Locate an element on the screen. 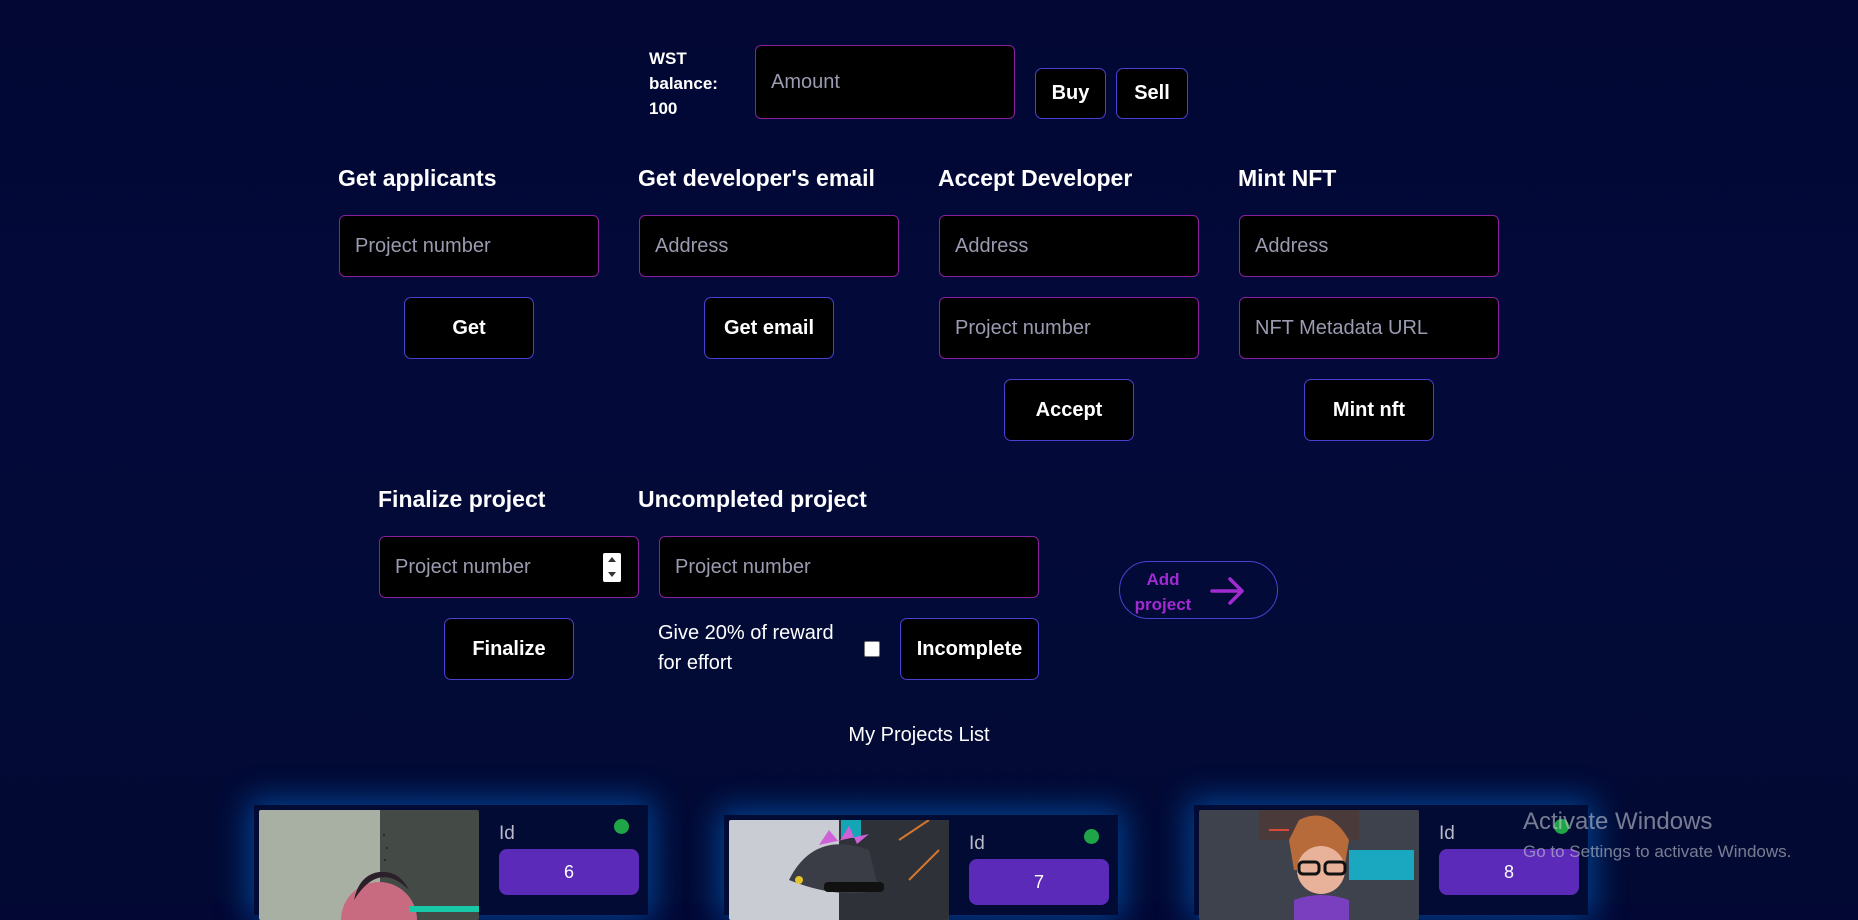 The height and width of the screenshot is (920, 1858). add-project-label: Add project is located at coordinates (1163, 592).